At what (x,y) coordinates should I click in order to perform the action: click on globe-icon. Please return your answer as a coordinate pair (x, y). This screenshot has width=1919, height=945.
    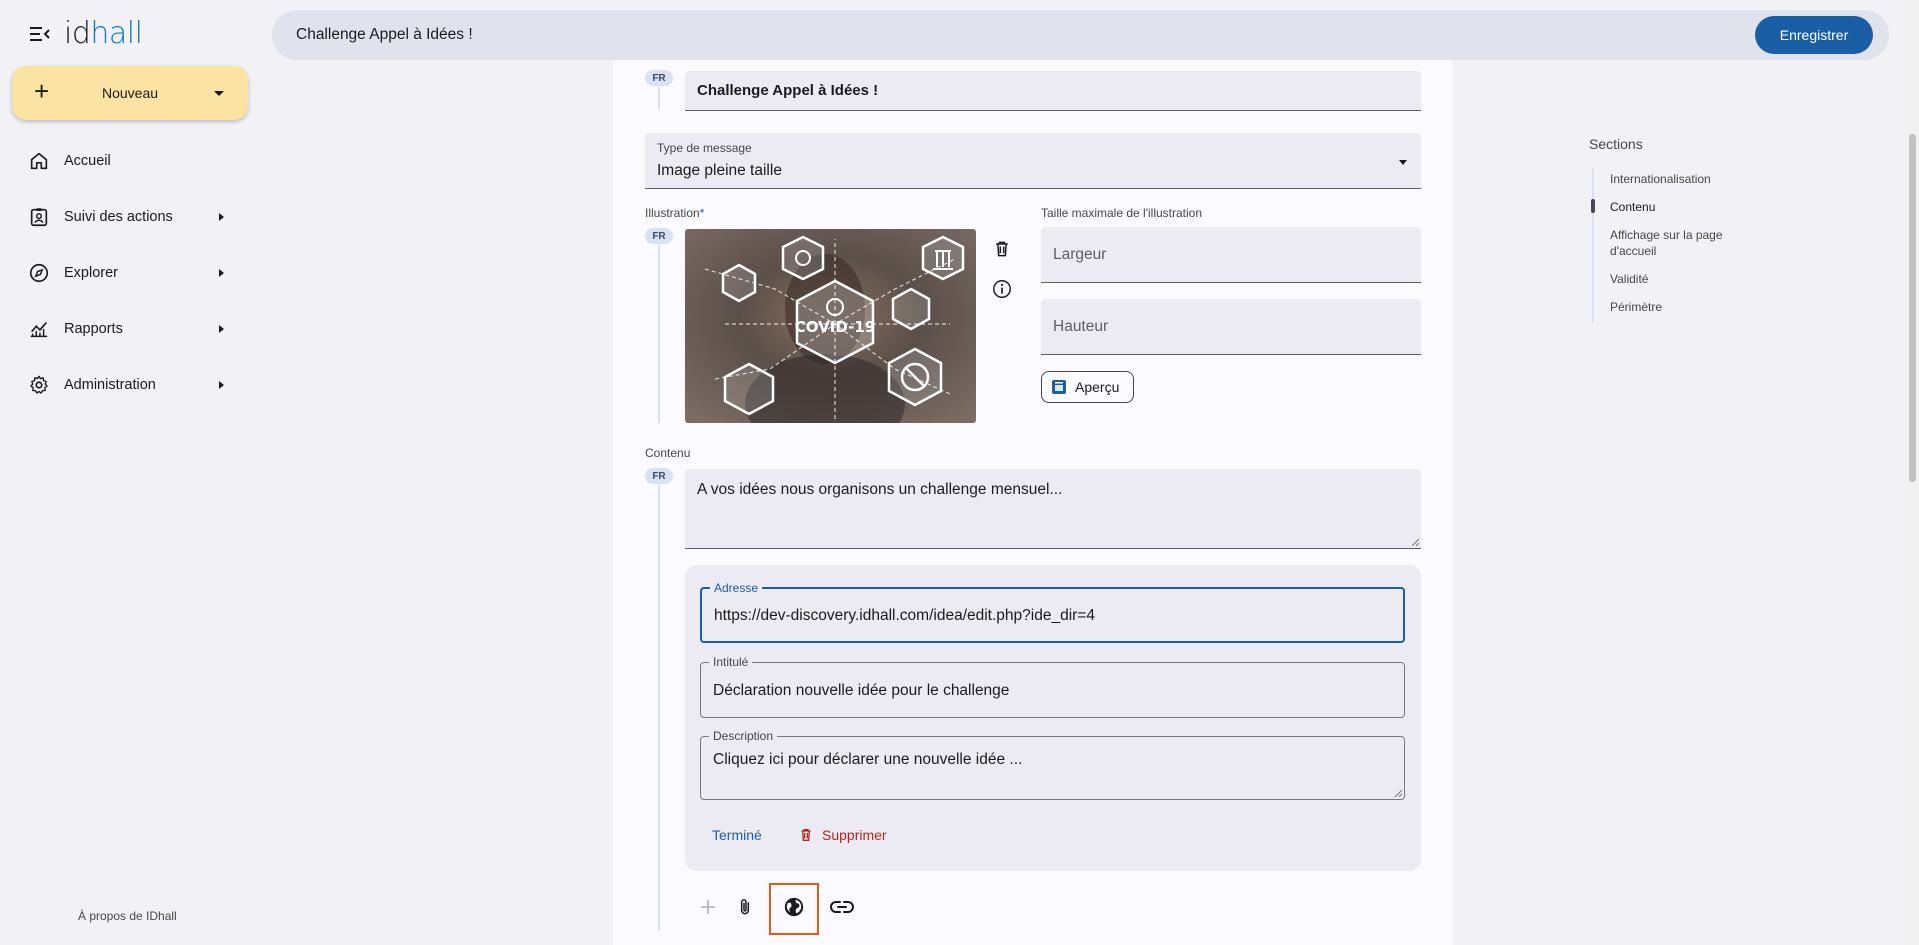
    Looking at the image, I should click on (794, 907).